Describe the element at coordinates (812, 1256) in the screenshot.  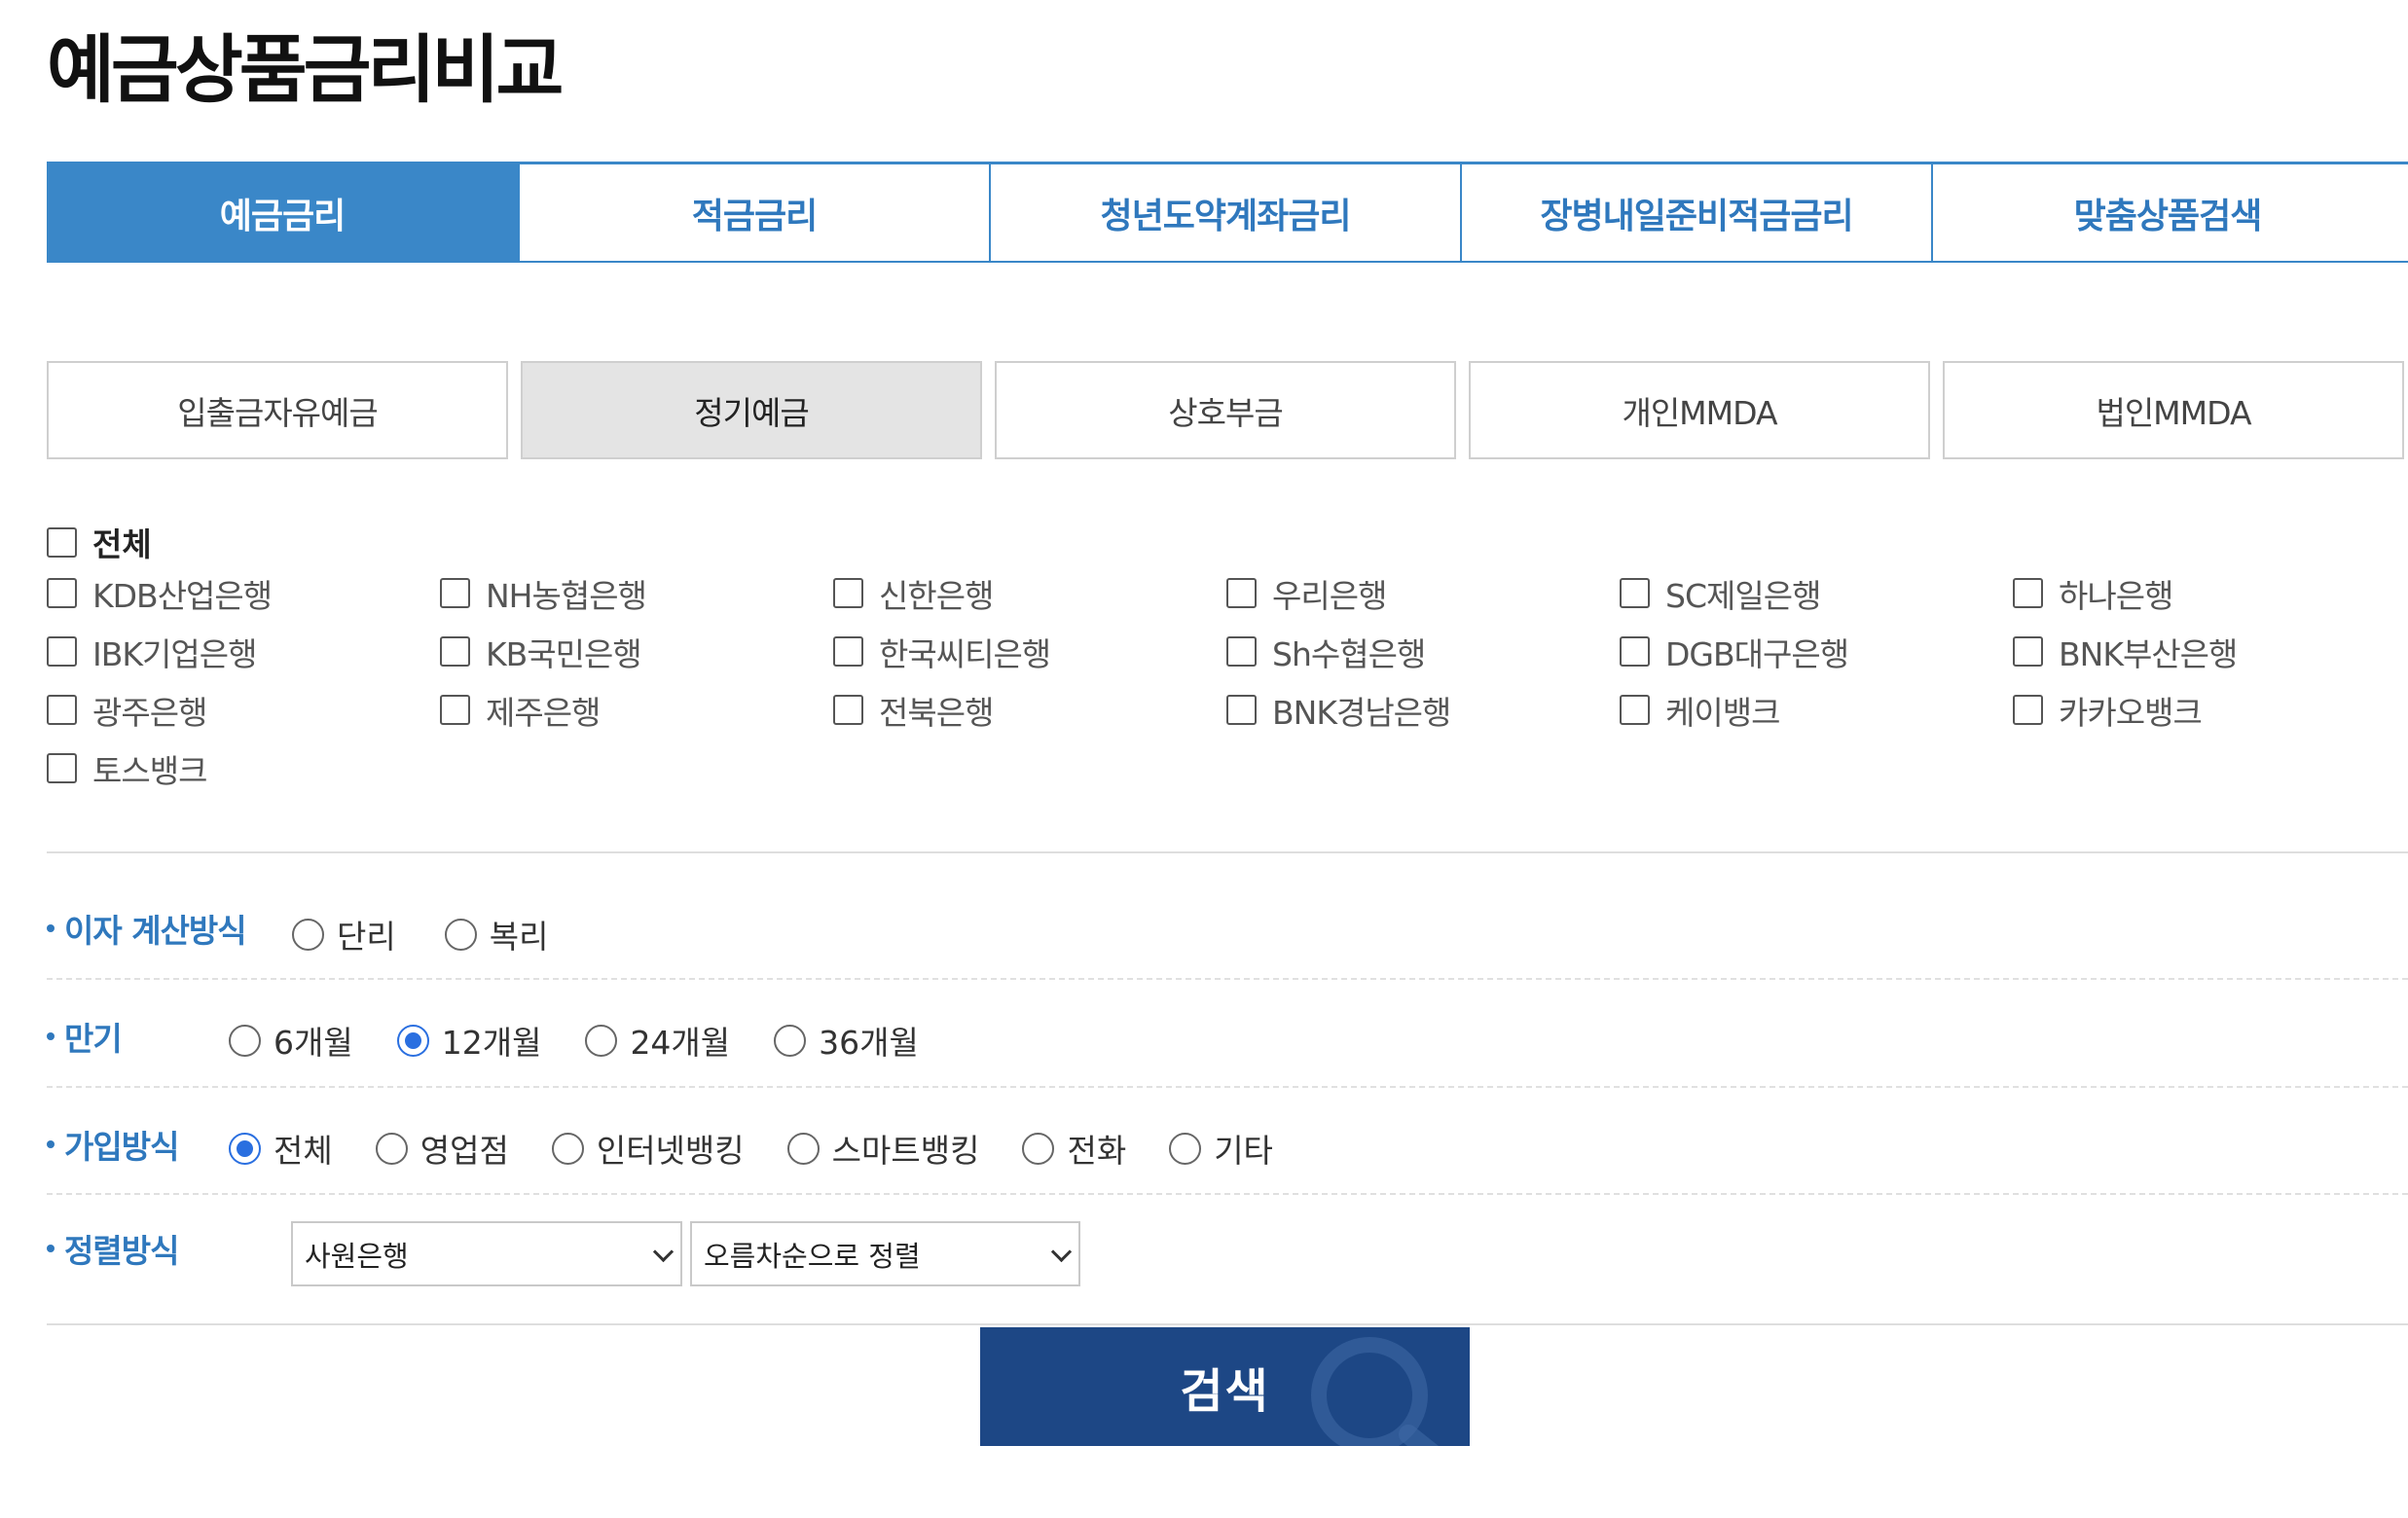
I see `sort-order-value: 오름차순으로 정렬` at that location.